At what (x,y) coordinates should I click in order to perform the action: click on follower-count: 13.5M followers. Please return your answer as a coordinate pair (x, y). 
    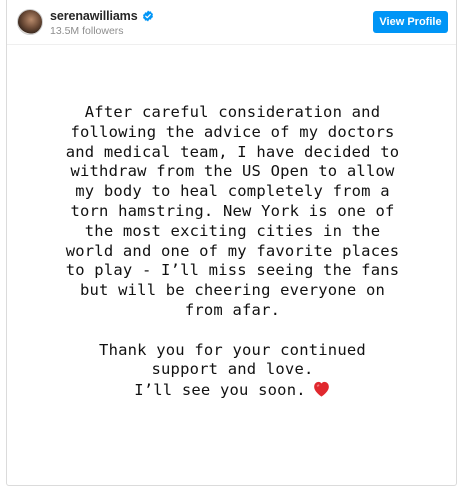
    Looking at the image, I should click on (87, 31).